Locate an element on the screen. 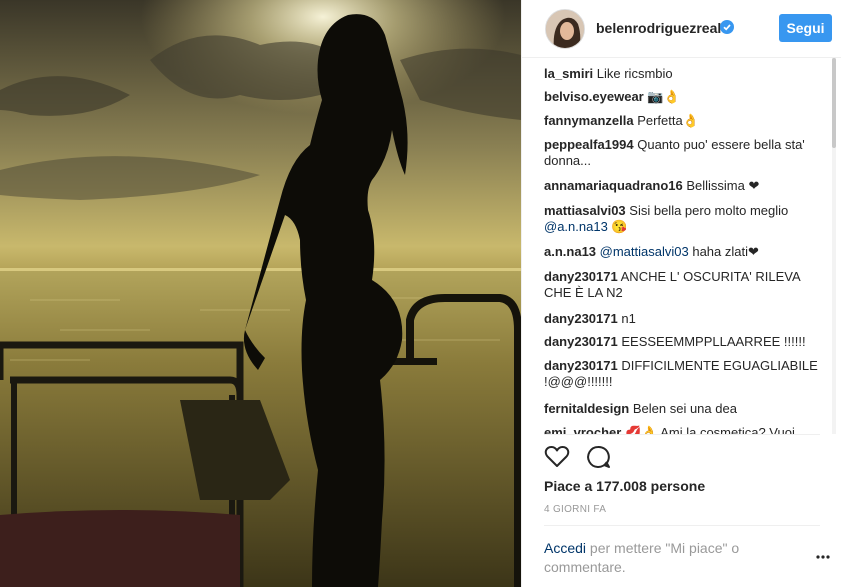 Image resolution: width=841 pixels, height=587 pixels. heart-outline-icon is located at coordinates (557, 457).